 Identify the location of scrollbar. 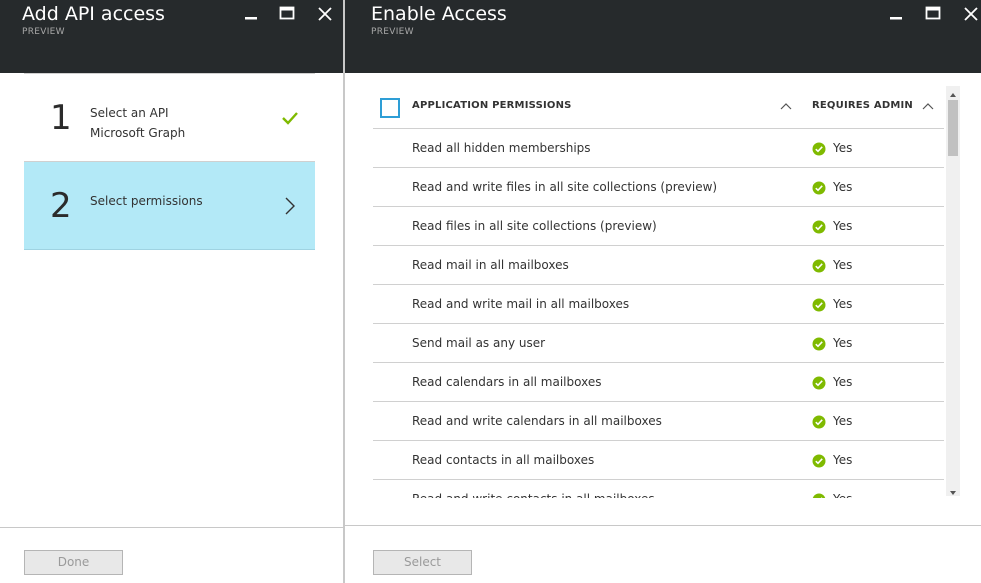
(953, 291).